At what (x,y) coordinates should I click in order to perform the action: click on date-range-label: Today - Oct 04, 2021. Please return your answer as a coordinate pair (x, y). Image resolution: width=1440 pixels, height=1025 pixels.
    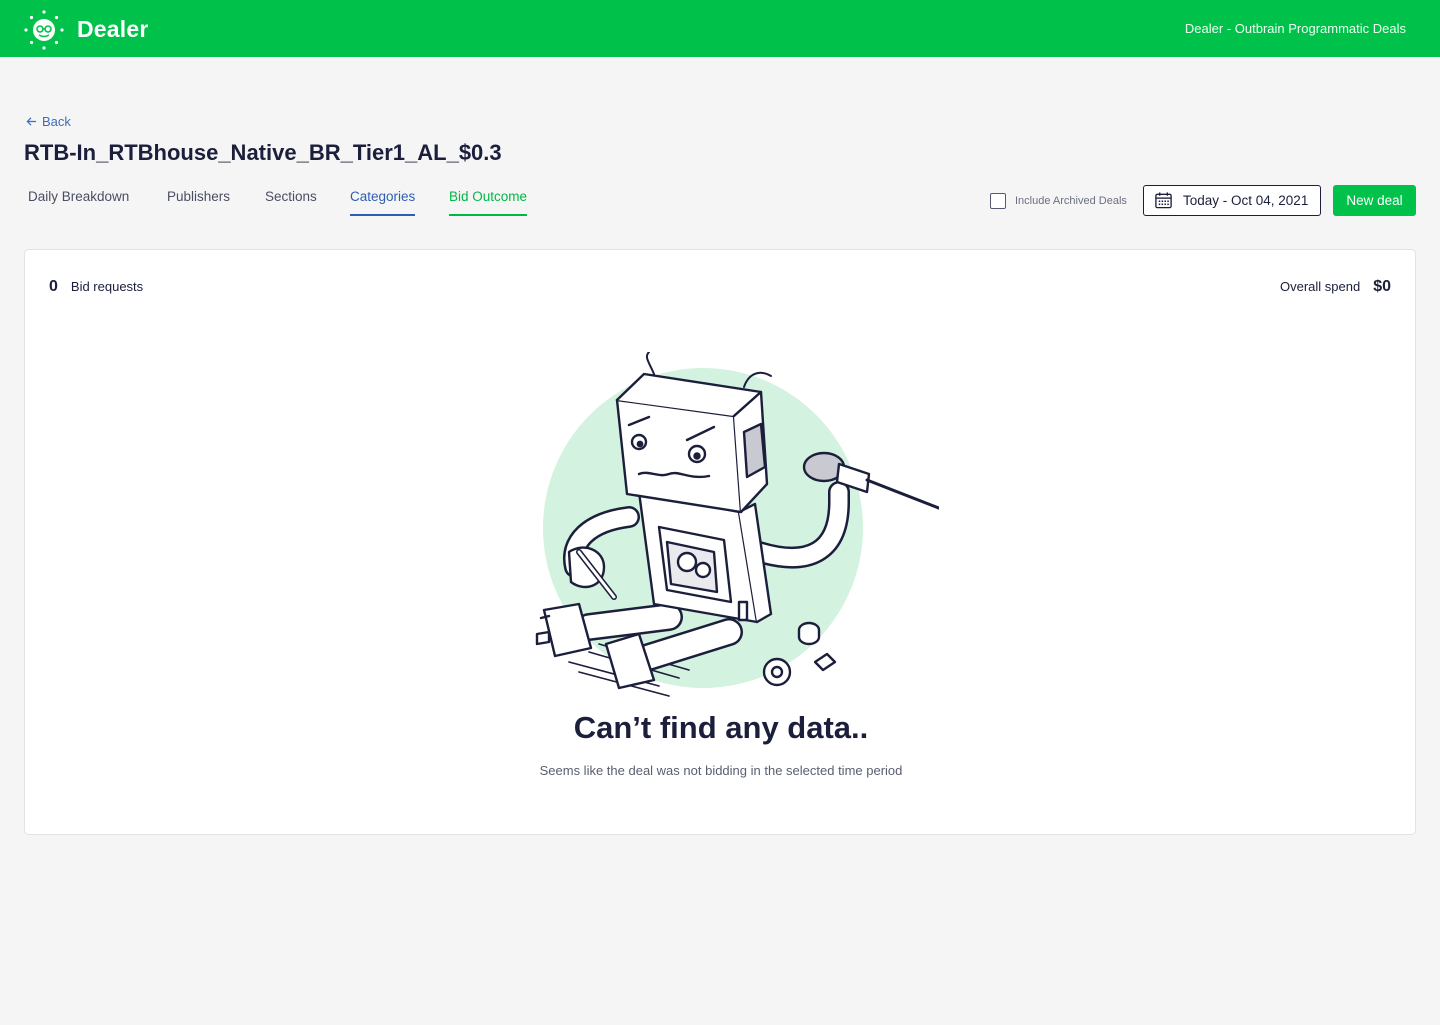
    Looking at the image, I should click on (1246, 200).